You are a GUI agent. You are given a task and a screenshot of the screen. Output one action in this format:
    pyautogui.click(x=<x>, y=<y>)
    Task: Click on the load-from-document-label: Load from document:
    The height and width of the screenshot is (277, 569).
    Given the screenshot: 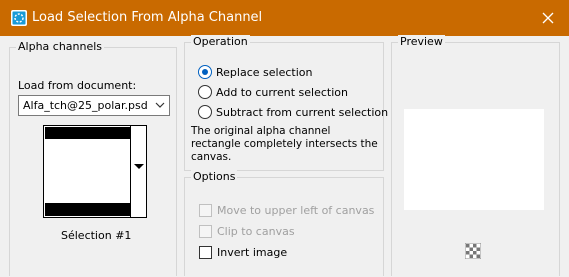 What is the action you would take?
    pyautogui.click(x=77, y=85)
    